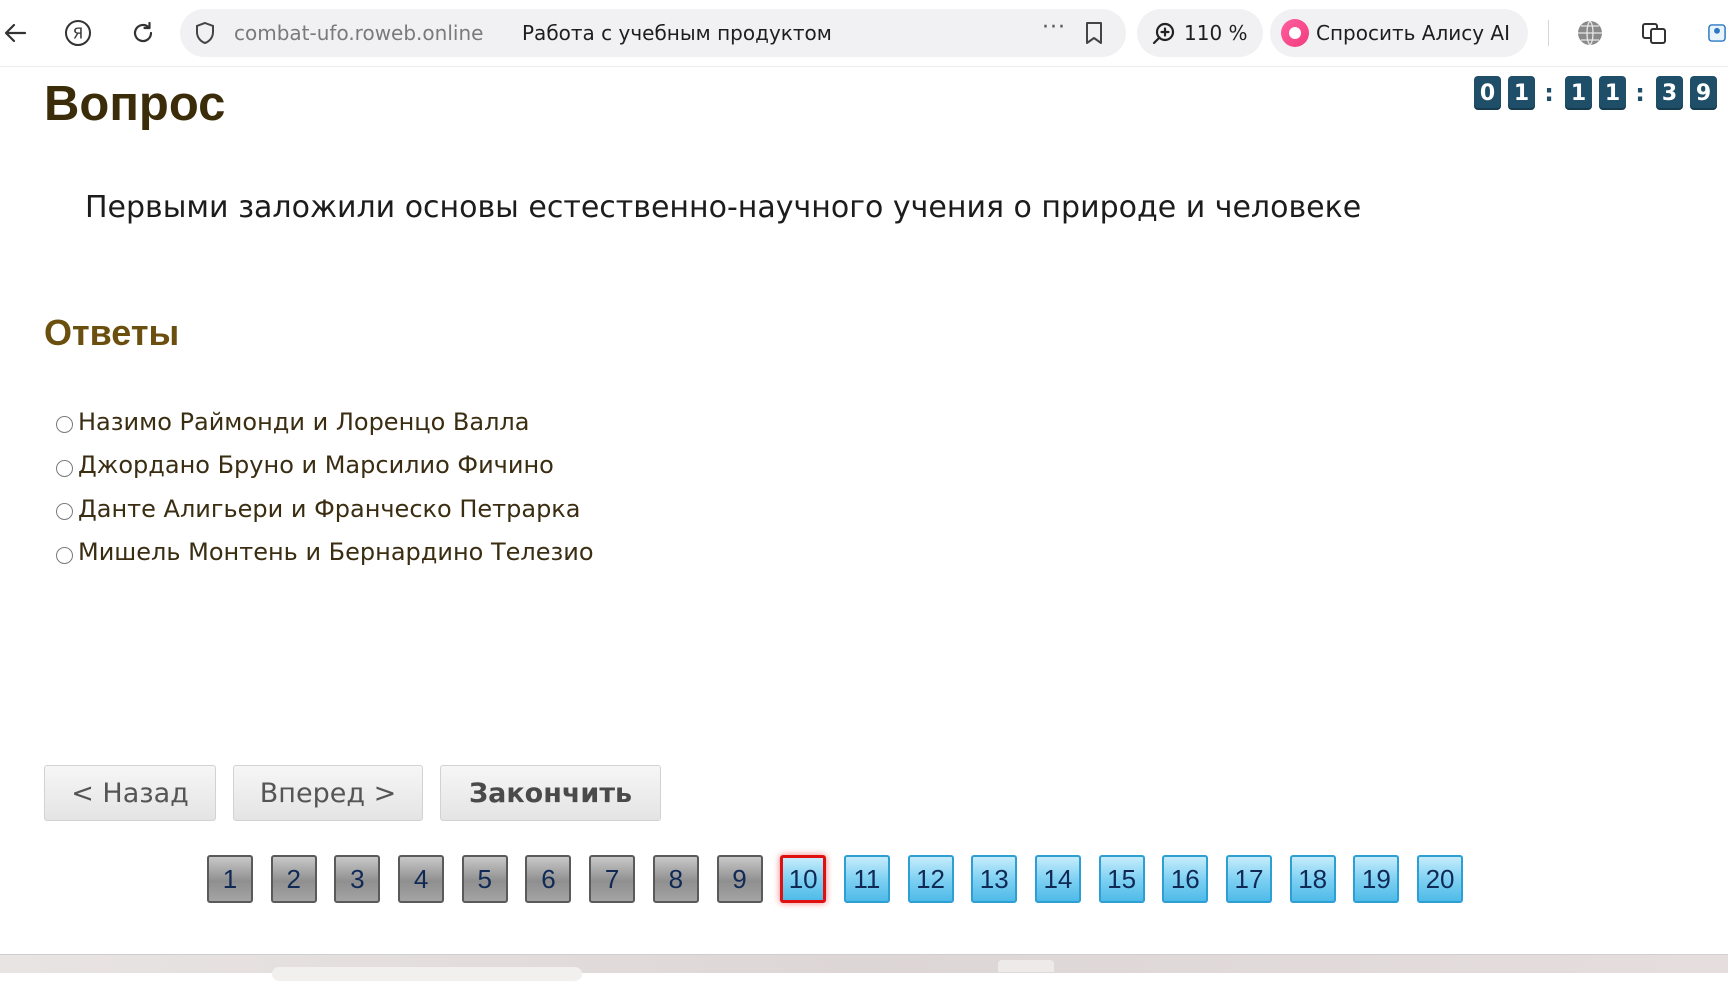 This screenshot has height=981, width=1728. I want to click on finish-button: Закончить, so click(550, 793).